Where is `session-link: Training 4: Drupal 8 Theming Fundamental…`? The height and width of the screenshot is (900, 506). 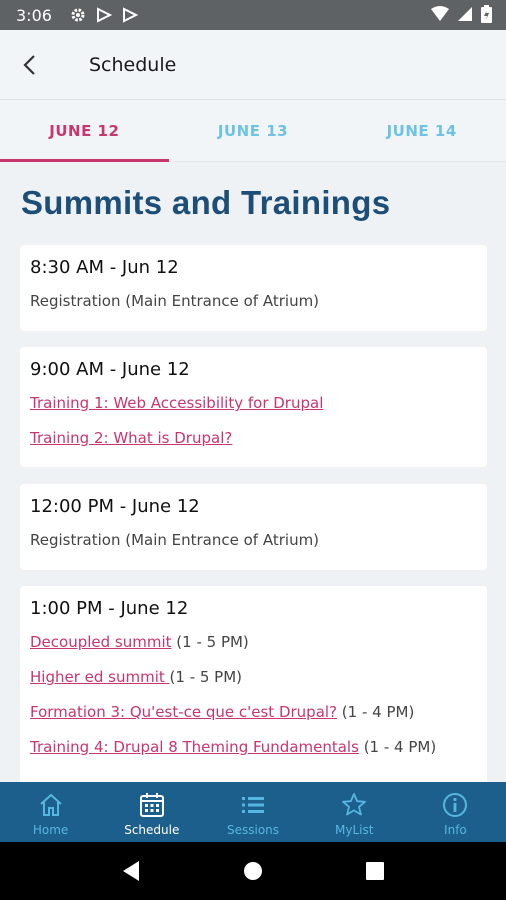
session-link: Training 4: Drupal 8 Theming Fundamental… is located at coordinates (194, 747).